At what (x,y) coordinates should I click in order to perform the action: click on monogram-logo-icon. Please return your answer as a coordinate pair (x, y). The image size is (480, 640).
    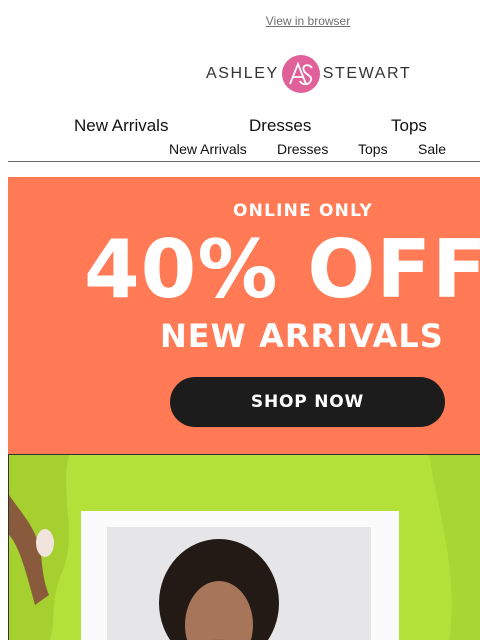
    Looking at the image, I should click on (300, 74).